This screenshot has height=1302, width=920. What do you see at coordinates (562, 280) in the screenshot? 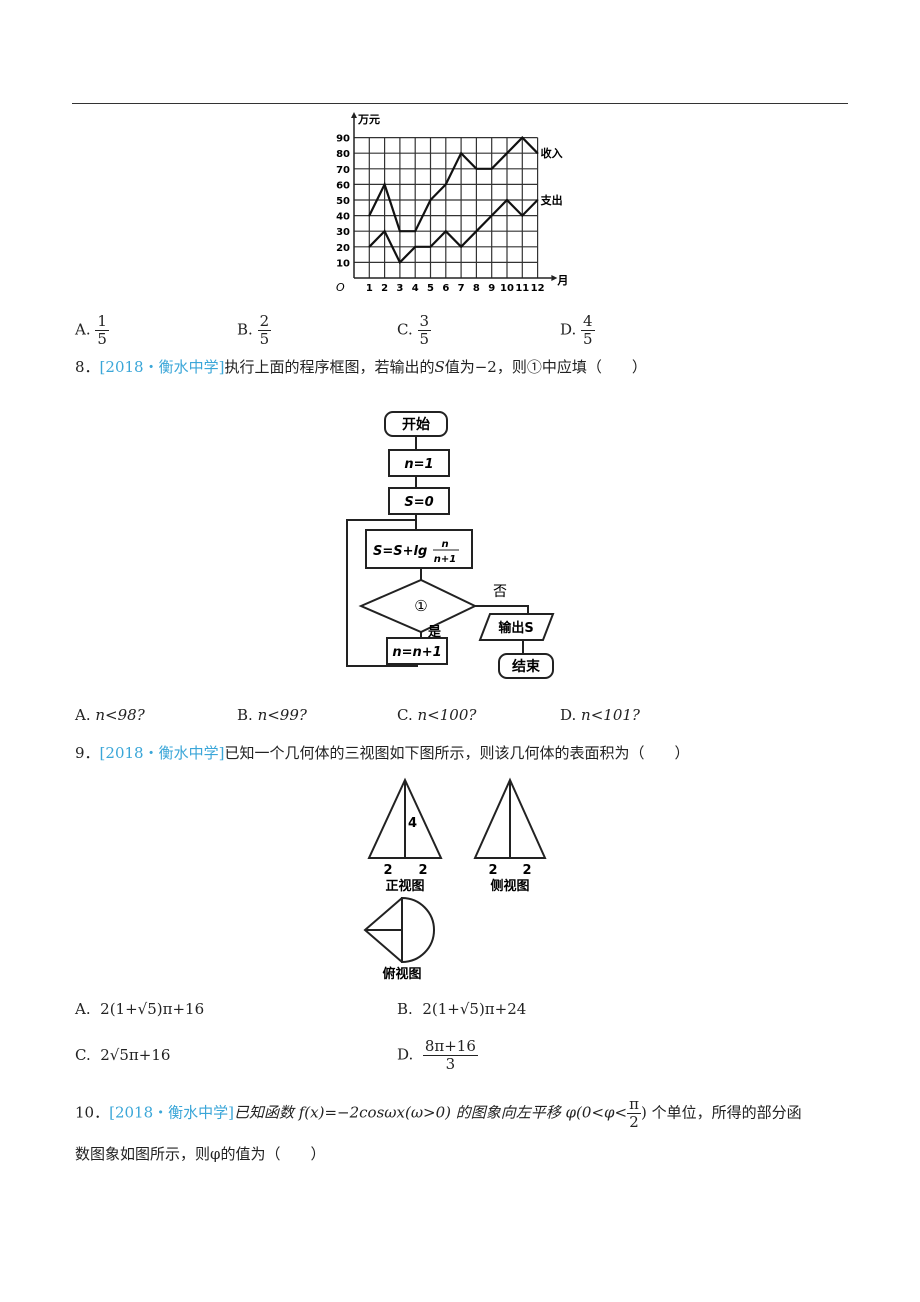
I see `x-axis-label: 月` at bounding box center [562, 280].